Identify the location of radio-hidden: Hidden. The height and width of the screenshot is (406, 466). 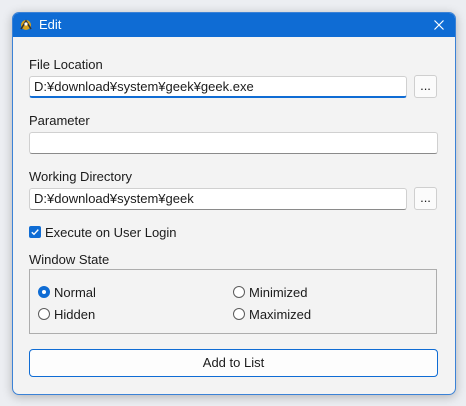
(66, 314).